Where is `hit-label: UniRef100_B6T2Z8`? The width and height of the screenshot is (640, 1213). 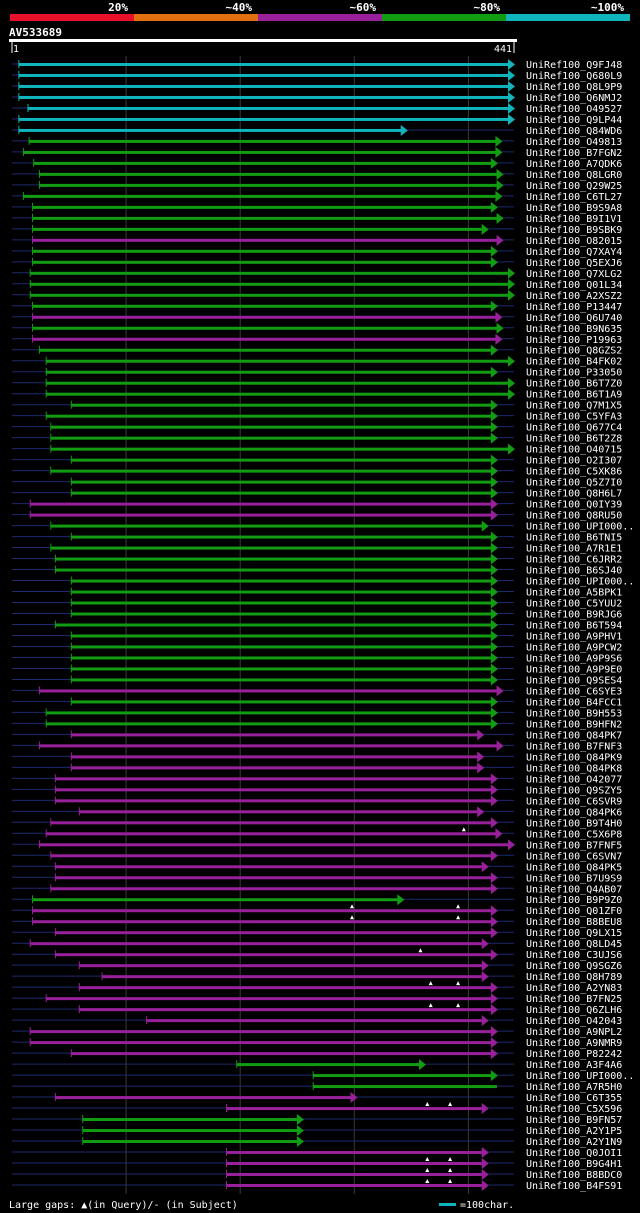 hit-label: UniRef100_B6T2Z8 is located at coordinates (574, 439).